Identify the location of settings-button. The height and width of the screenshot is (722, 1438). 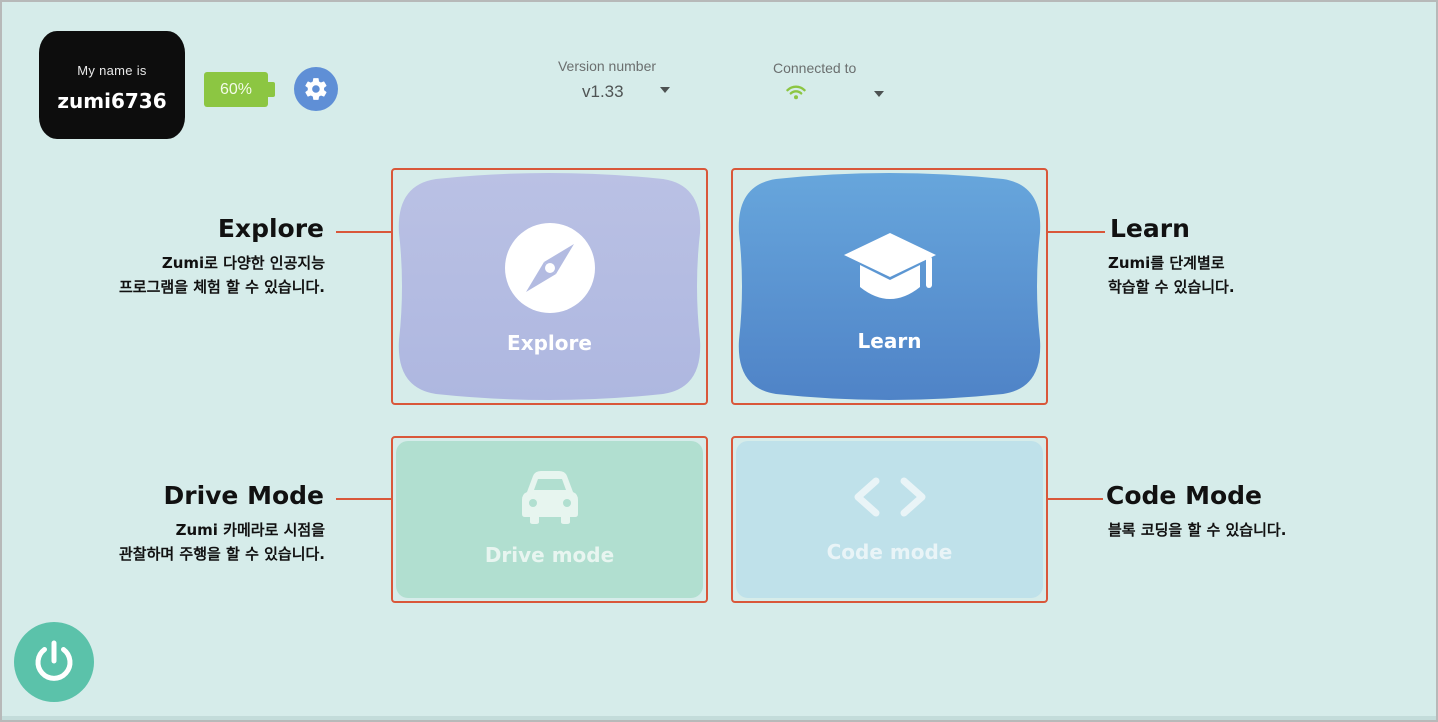
(316, 89).